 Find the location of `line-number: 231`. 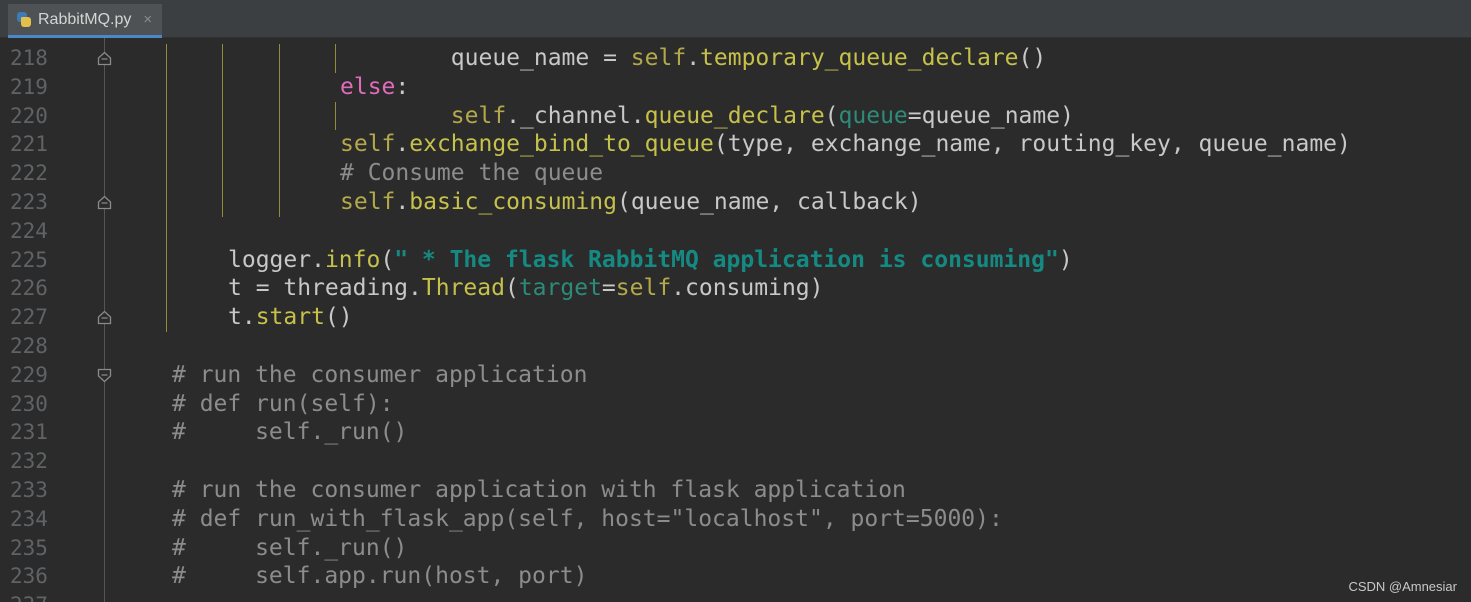

line-number: 231 is located at coordinates (29, 432).